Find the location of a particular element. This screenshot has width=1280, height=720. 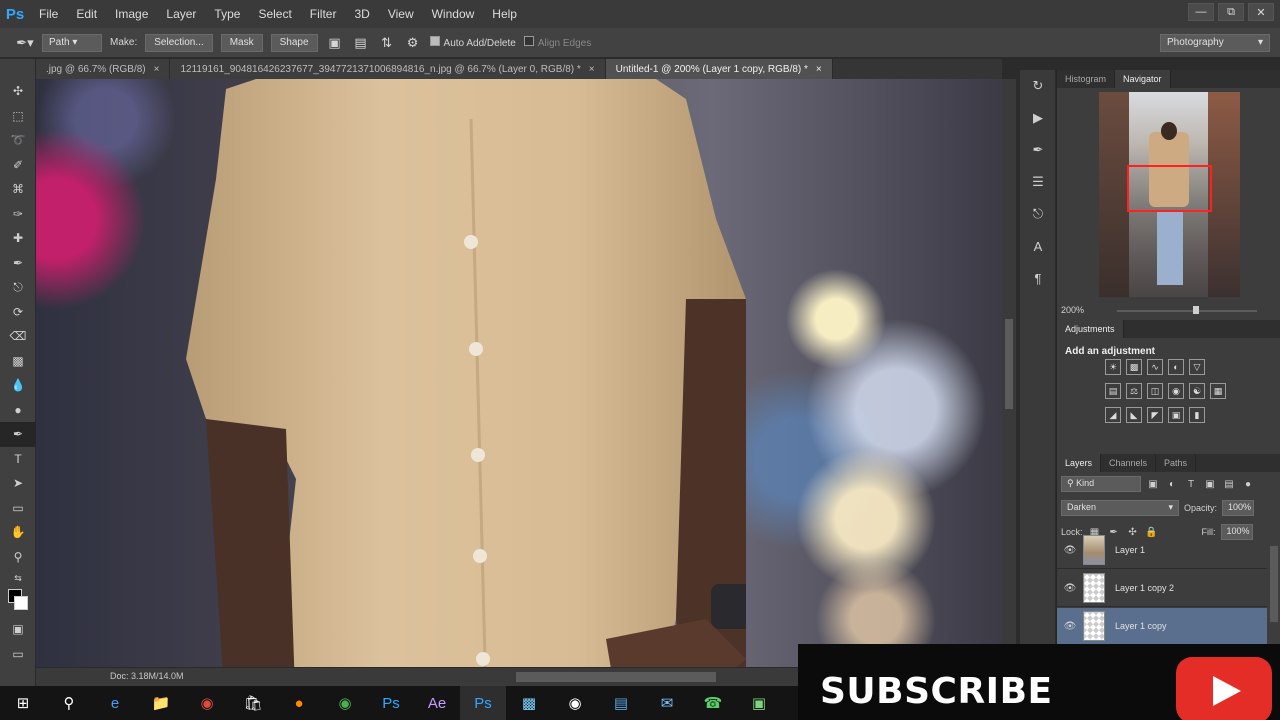

menu-select: Select is located at coordinates (274, 14).